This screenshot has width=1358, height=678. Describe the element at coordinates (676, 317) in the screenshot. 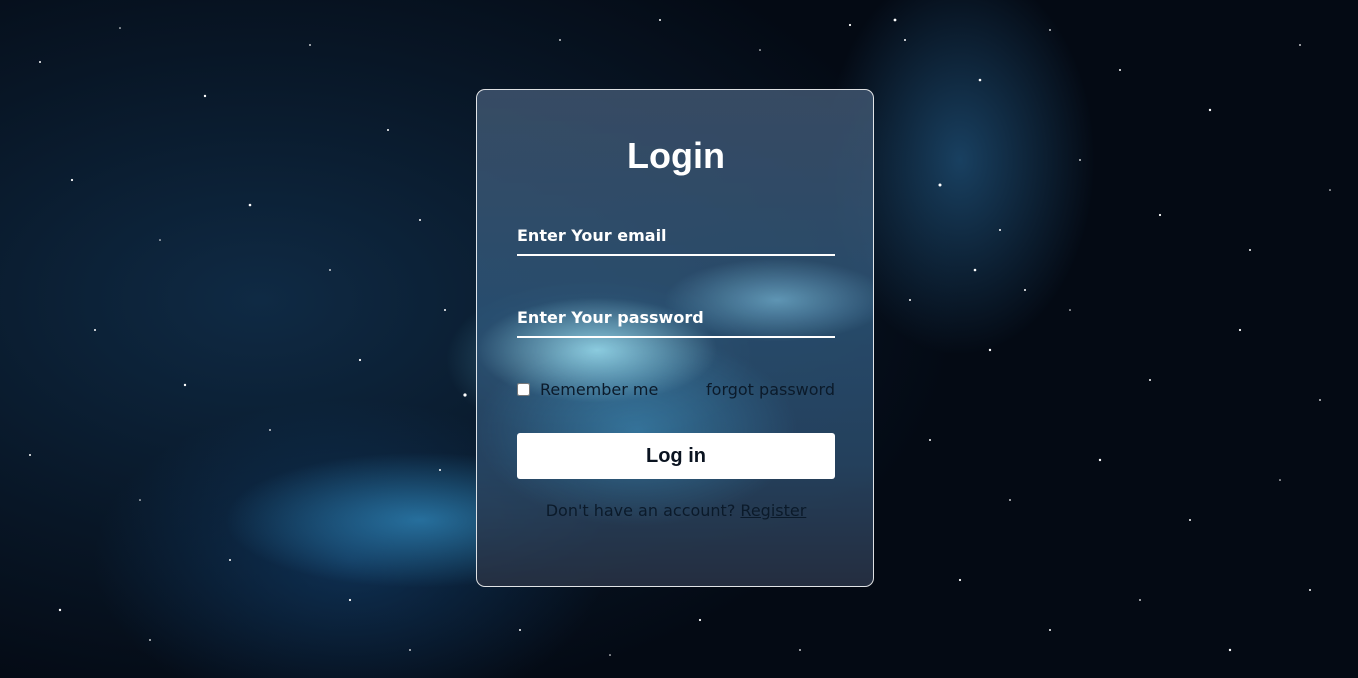

I see `password-input` at that location.